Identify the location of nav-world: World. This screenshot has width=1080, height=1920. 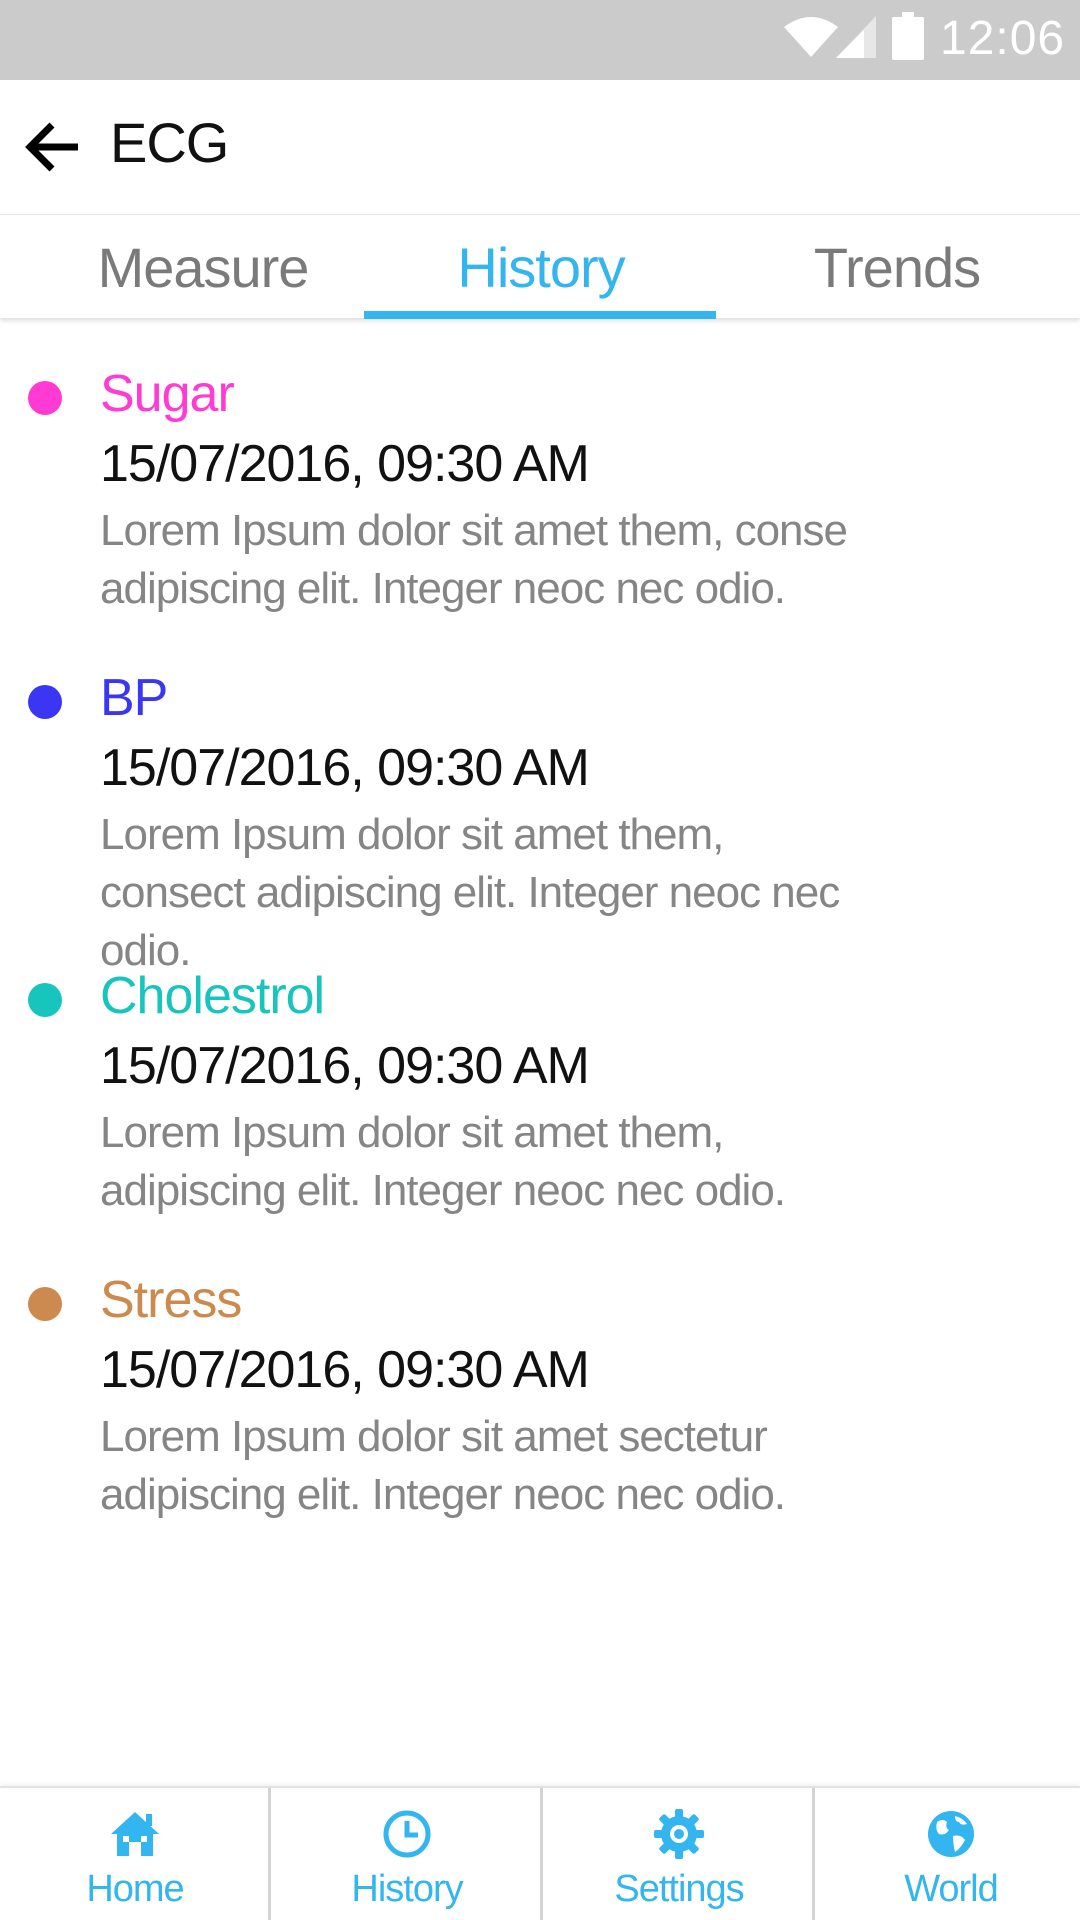
(948, 1854).